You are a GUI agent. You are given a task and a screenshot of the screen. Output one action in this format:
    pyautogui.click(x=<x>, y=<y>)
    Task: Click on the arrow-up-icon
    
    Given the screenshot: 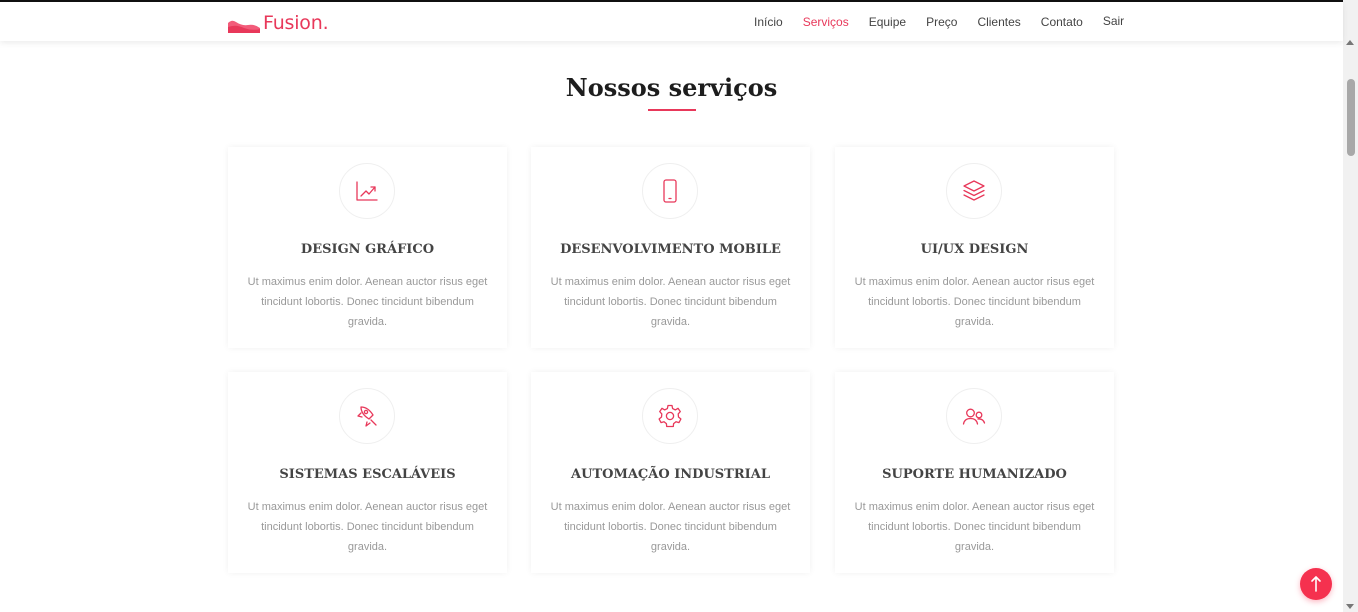 What is the action you would take?
    pyautogui.click(x=1316, y=584)
    